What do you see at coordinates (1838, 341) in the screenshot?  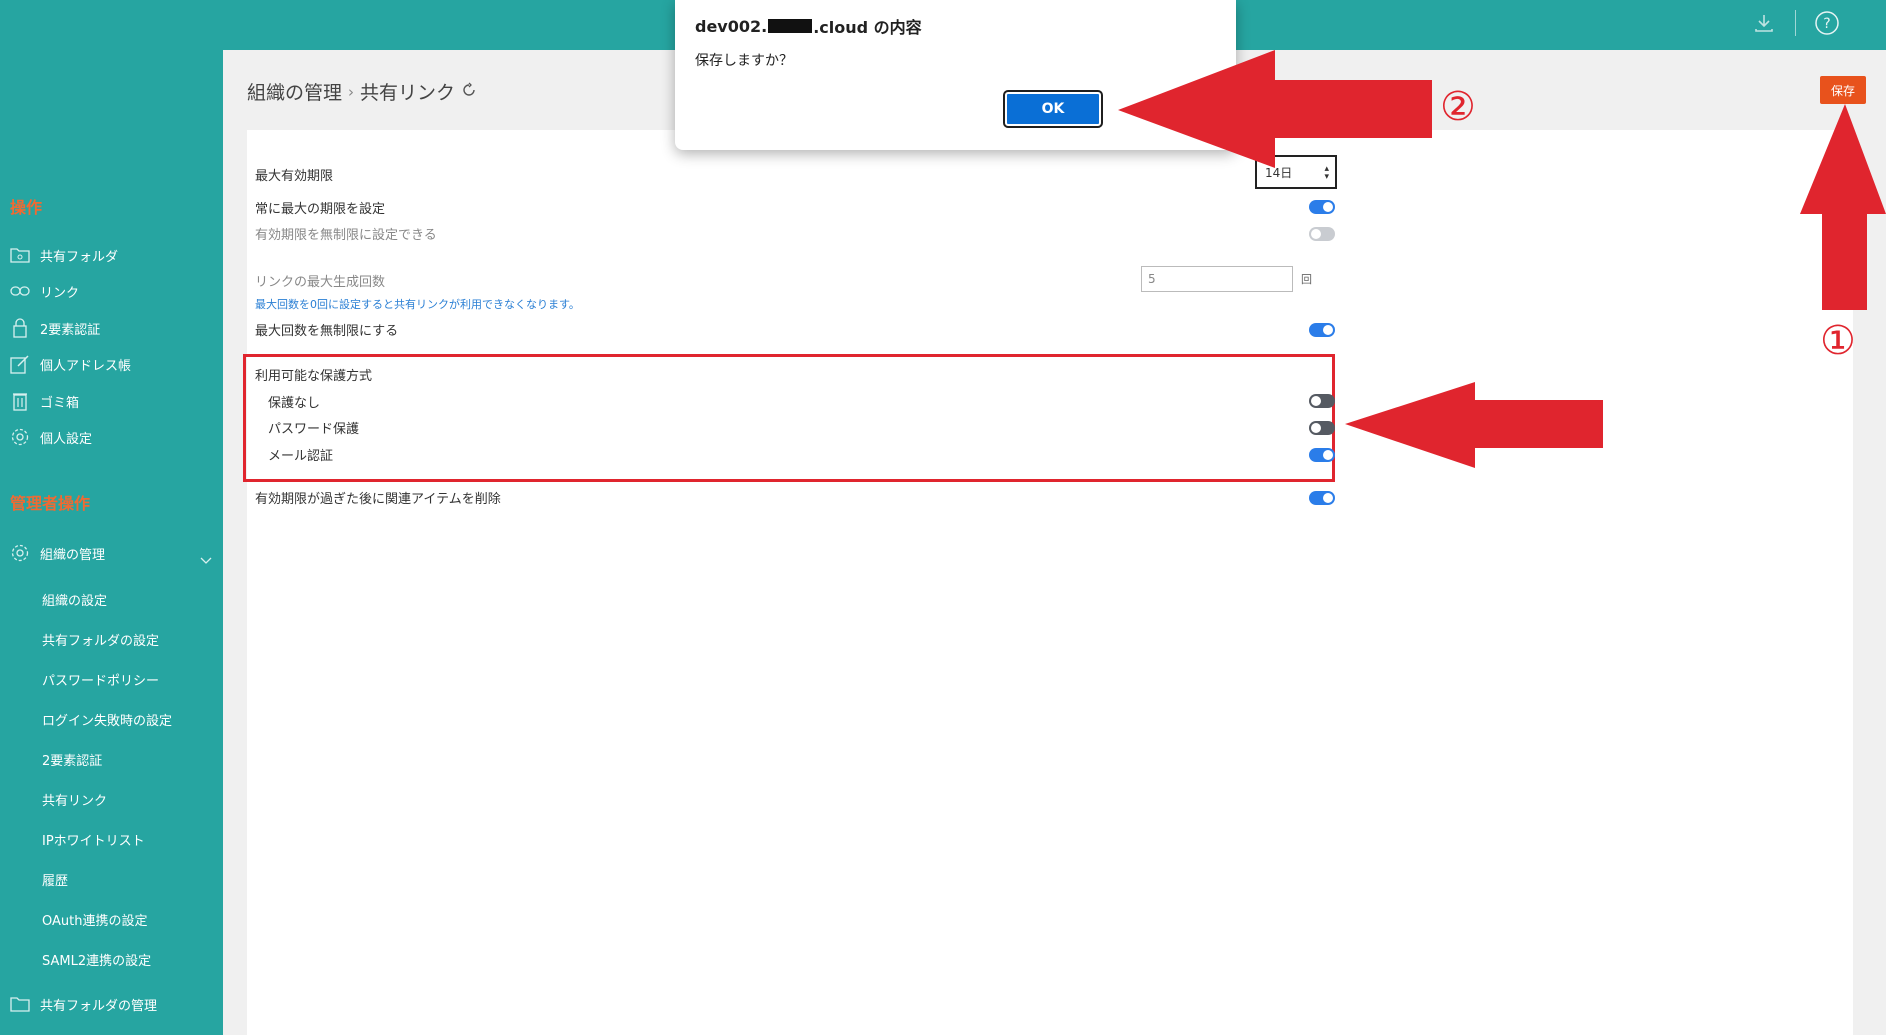 I see `step-1-label: ①` at bounding box center [1838, 341].